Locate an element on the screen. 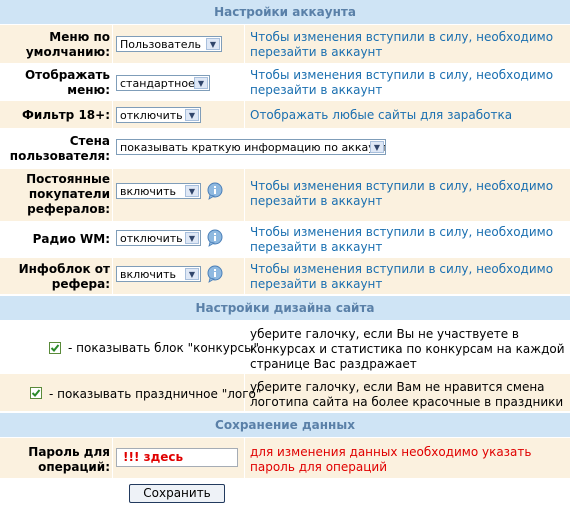 The image size is (570, 510). default-menu-label: Меню по умолчанию: is located at coordinates (67, 44).